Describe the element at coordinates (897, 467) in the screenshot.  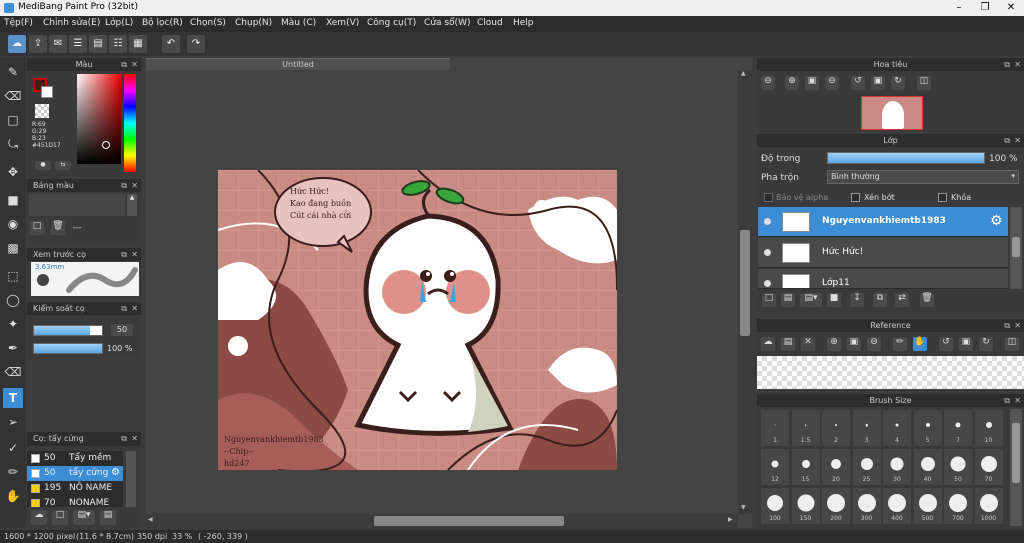
I see `brush-size-preset: 30` at that location.